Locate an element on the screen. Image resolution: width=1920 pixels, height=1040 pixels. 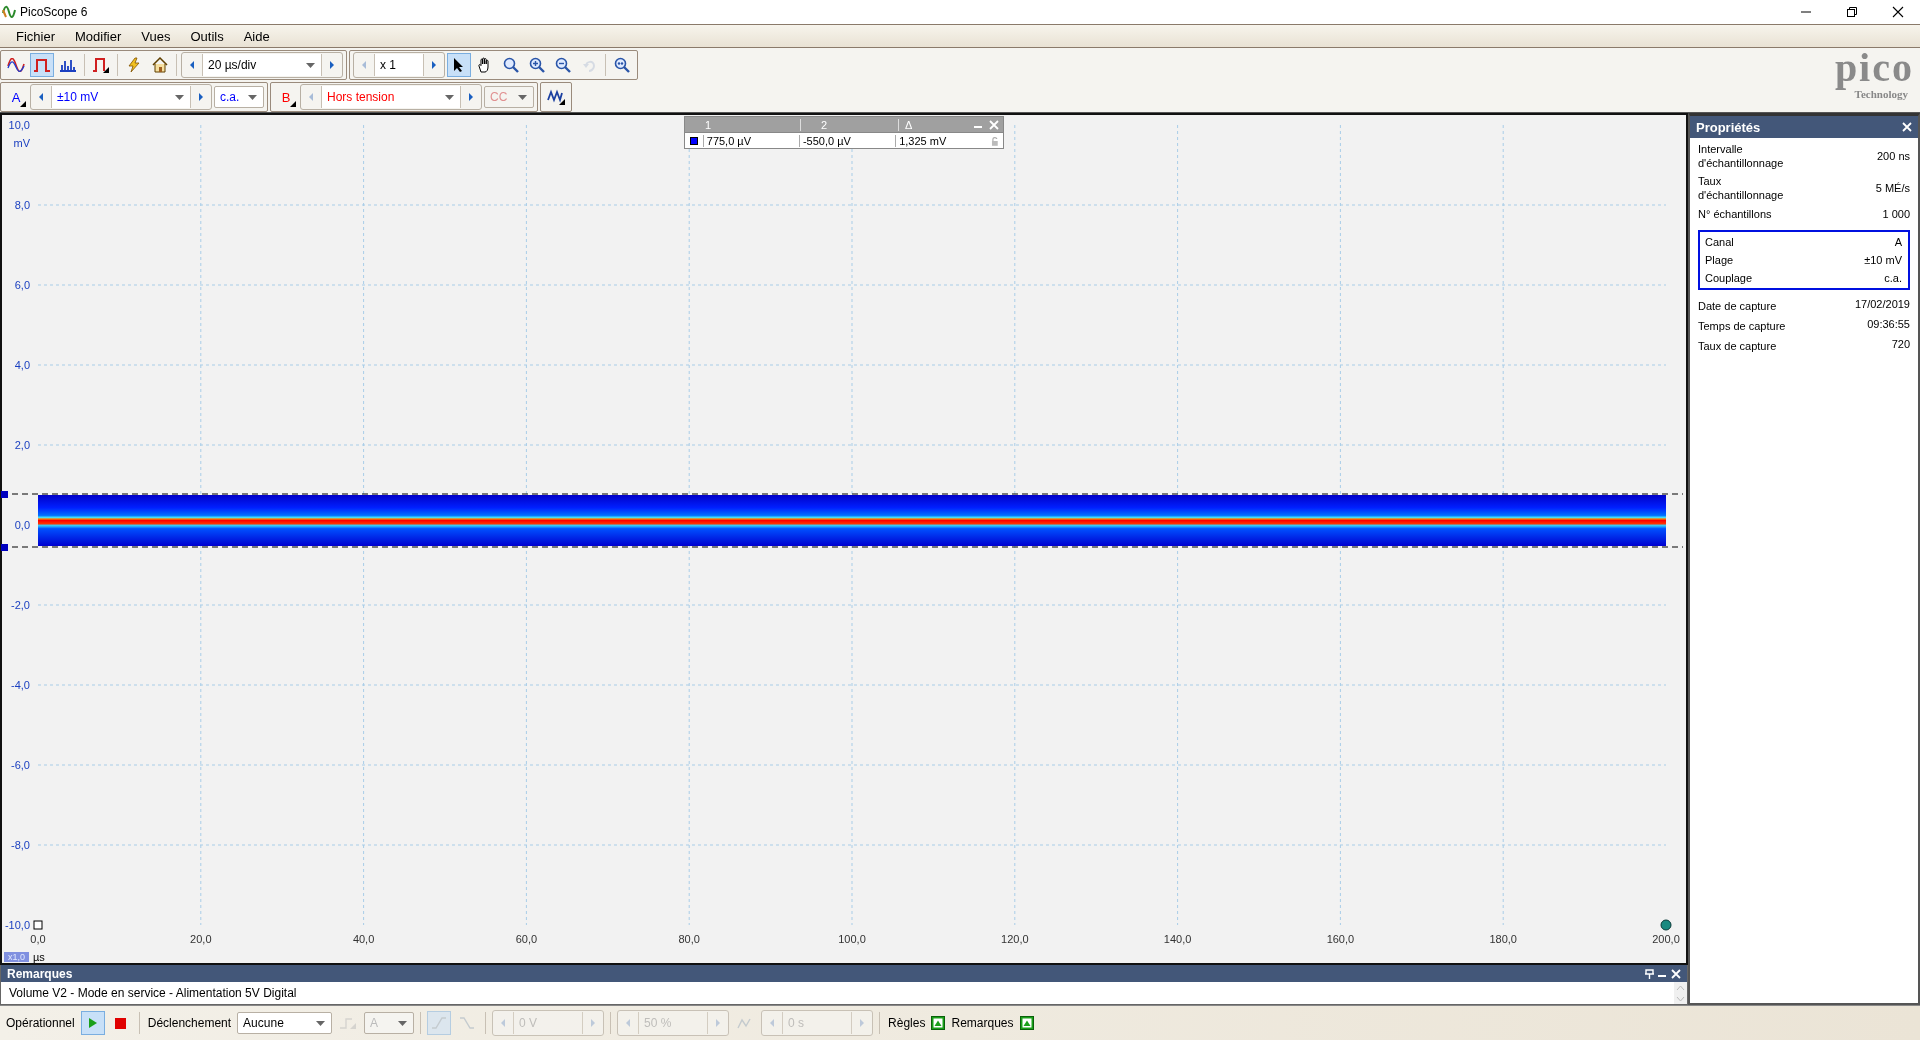
y-axis-label: -10,0 is located at coordinates (17, 925).